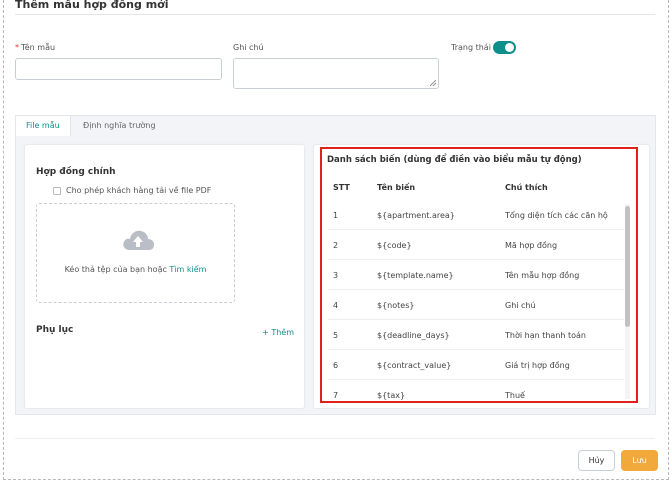  I want to click on row-variable: ${tax}, so click(391, 395).